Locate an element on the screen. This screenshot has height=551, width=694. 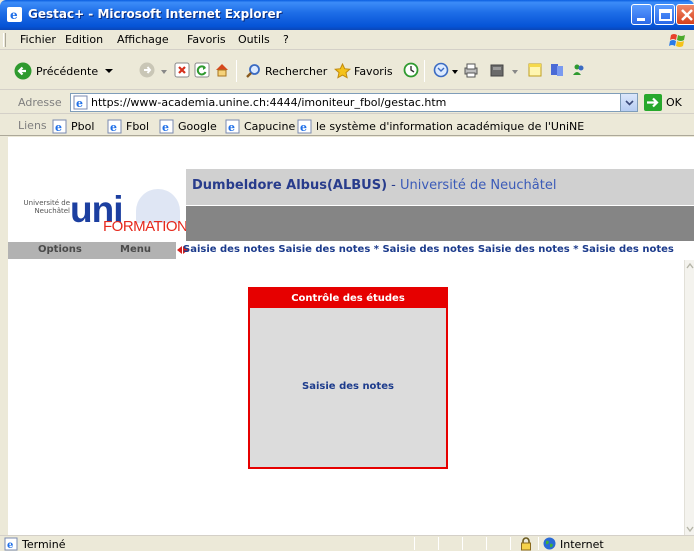
links-label: Liens is located at coordinates (32, 125).